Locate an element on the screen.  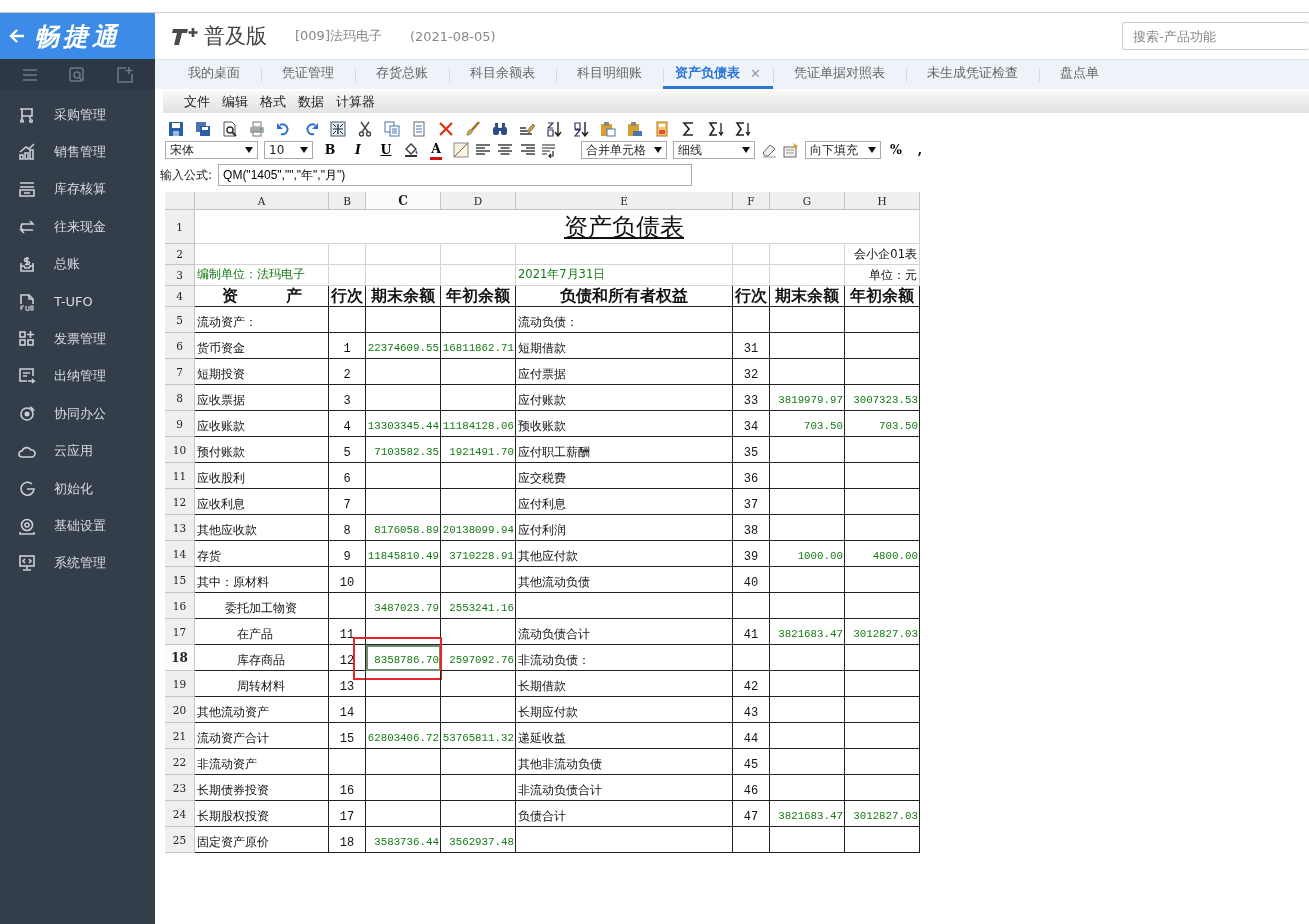
redo-icon is located at coordinates (311, 129).